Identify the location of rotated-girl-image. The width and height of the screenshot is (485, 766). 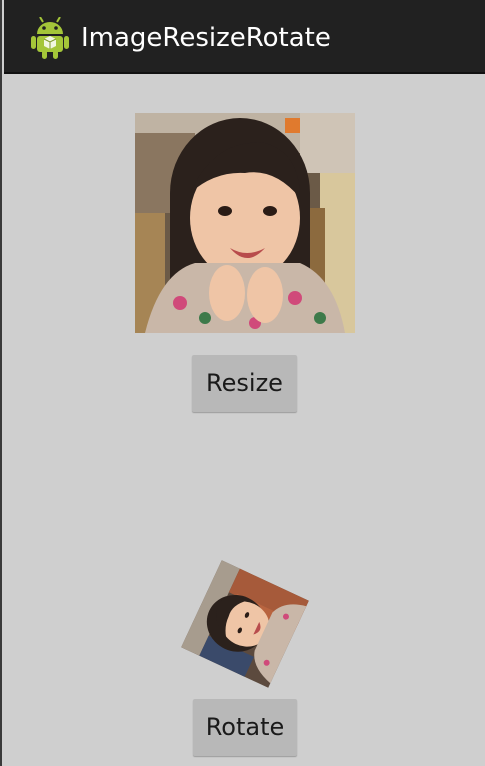
(245, 624).